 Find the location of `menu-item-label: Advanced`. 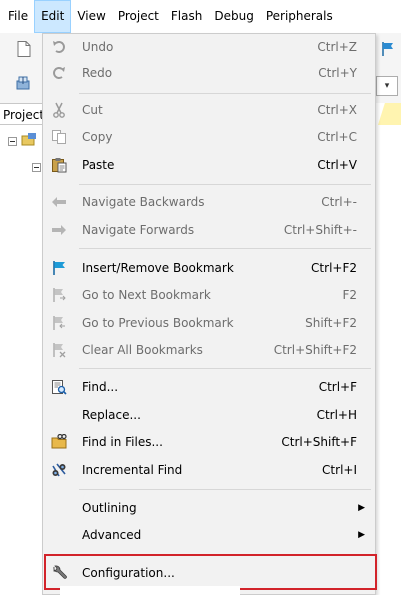

menu-item-label: Advanced is located at coordinates (112, 535).